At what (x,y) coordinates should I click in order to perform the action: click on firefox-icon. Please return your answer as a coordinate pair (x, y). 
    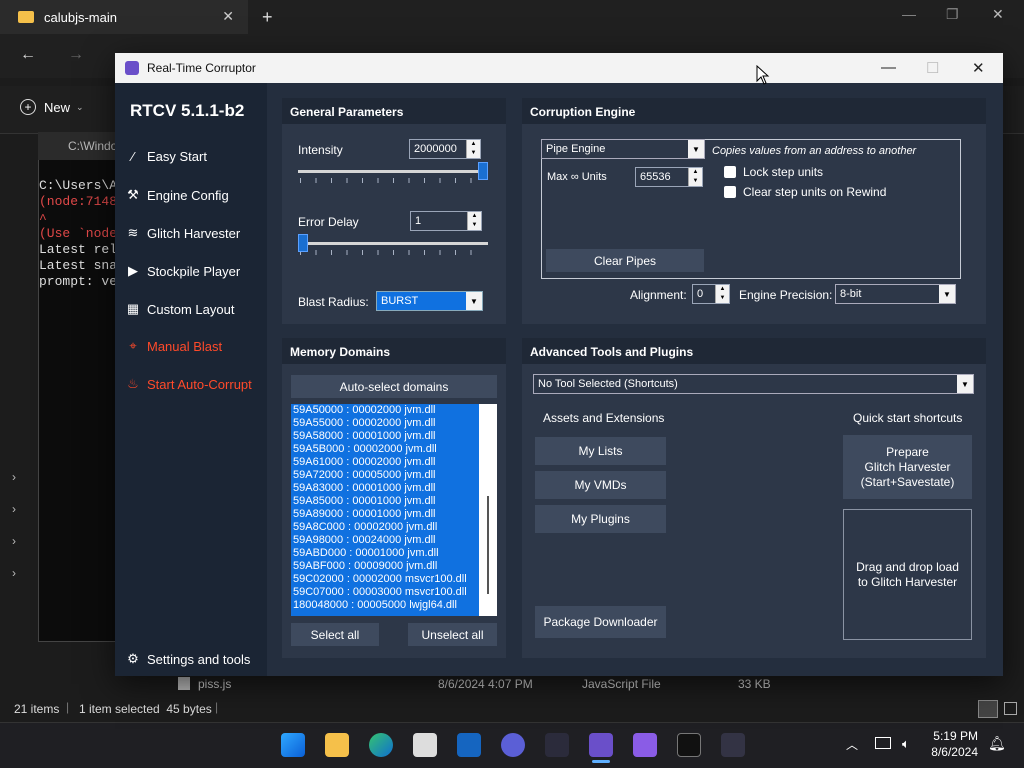
    Looking at the image, I should click on (513, 745).